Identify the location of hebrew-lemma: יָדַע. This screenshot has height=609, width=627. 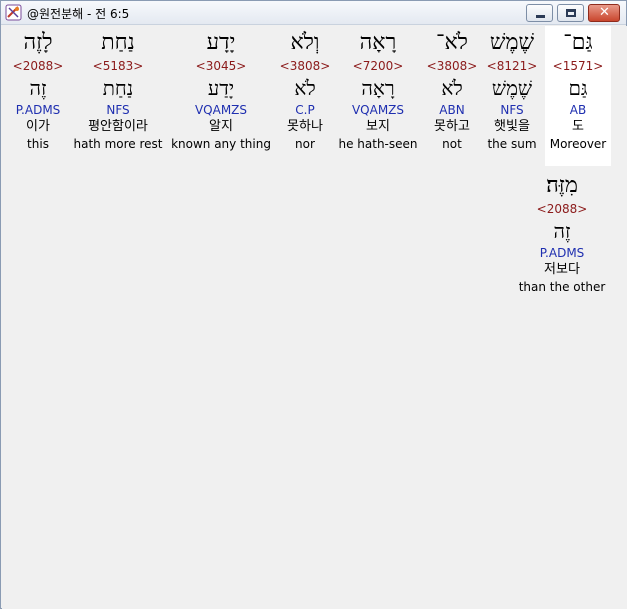
(221, 88).